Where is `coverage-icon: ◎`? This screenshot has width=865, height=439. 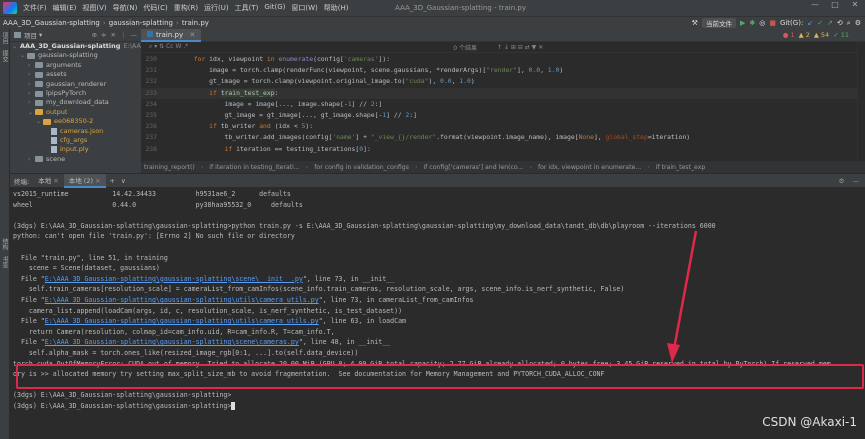
coverage-icon: ◎ is located at coordinates (762, 23).